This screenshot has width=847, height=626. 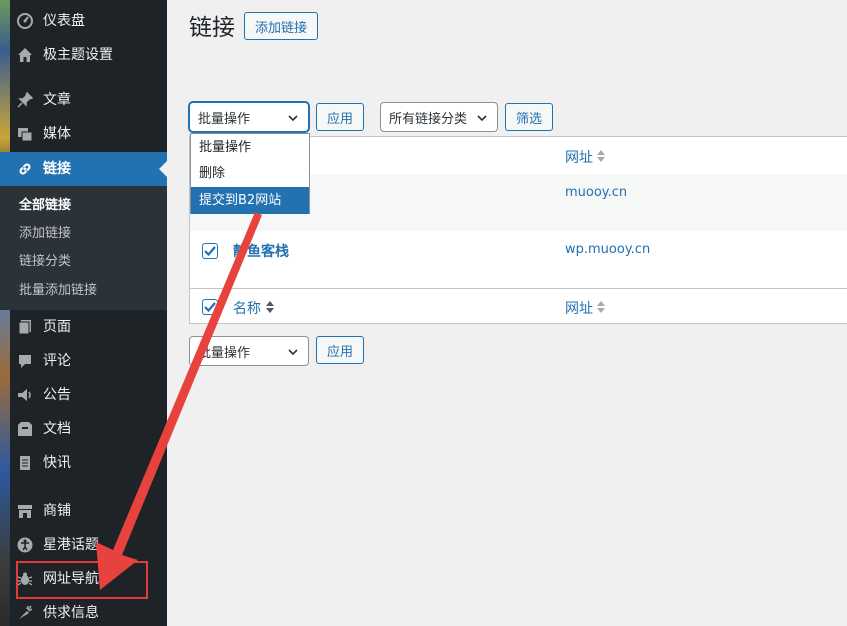 What do you see at coordinates (83, 134) in the screenshot?
I see `sidebar-item-media: 媒体` at bounding box center [83, 134].